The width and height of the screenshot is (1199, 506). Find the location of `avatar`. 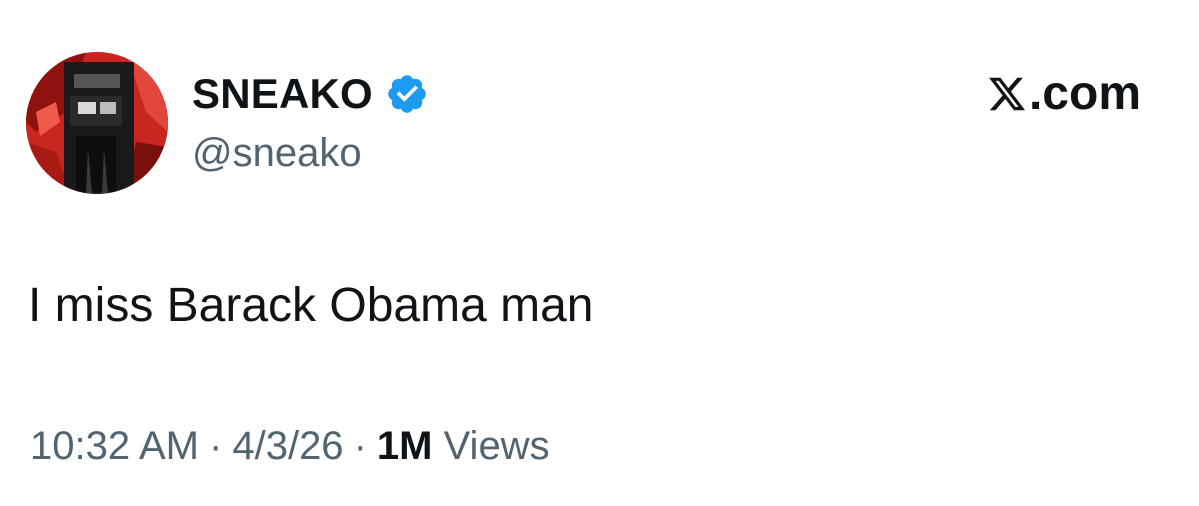

avatar is located at coordinates (97, 123).